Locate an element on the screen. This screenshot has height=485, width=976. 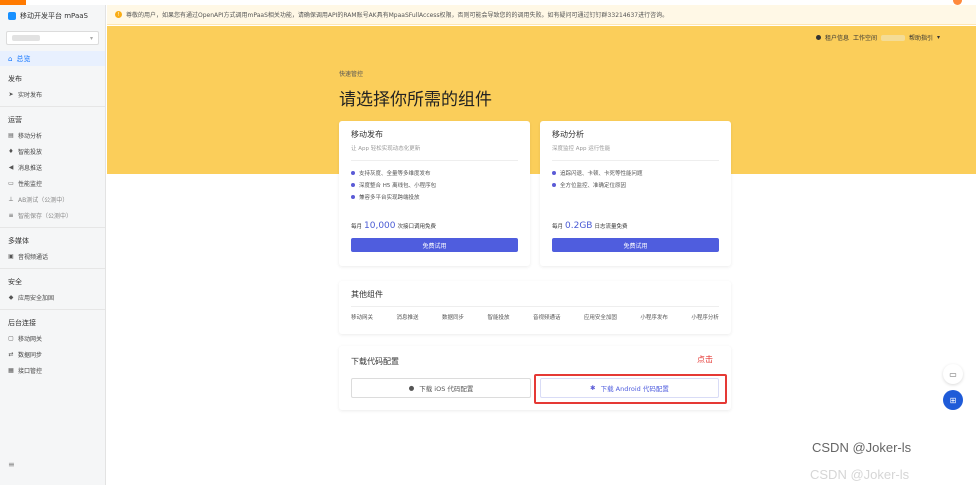
sidebar-item-analytics: ▤ 移动分析 is located at coordinates (52, 135).